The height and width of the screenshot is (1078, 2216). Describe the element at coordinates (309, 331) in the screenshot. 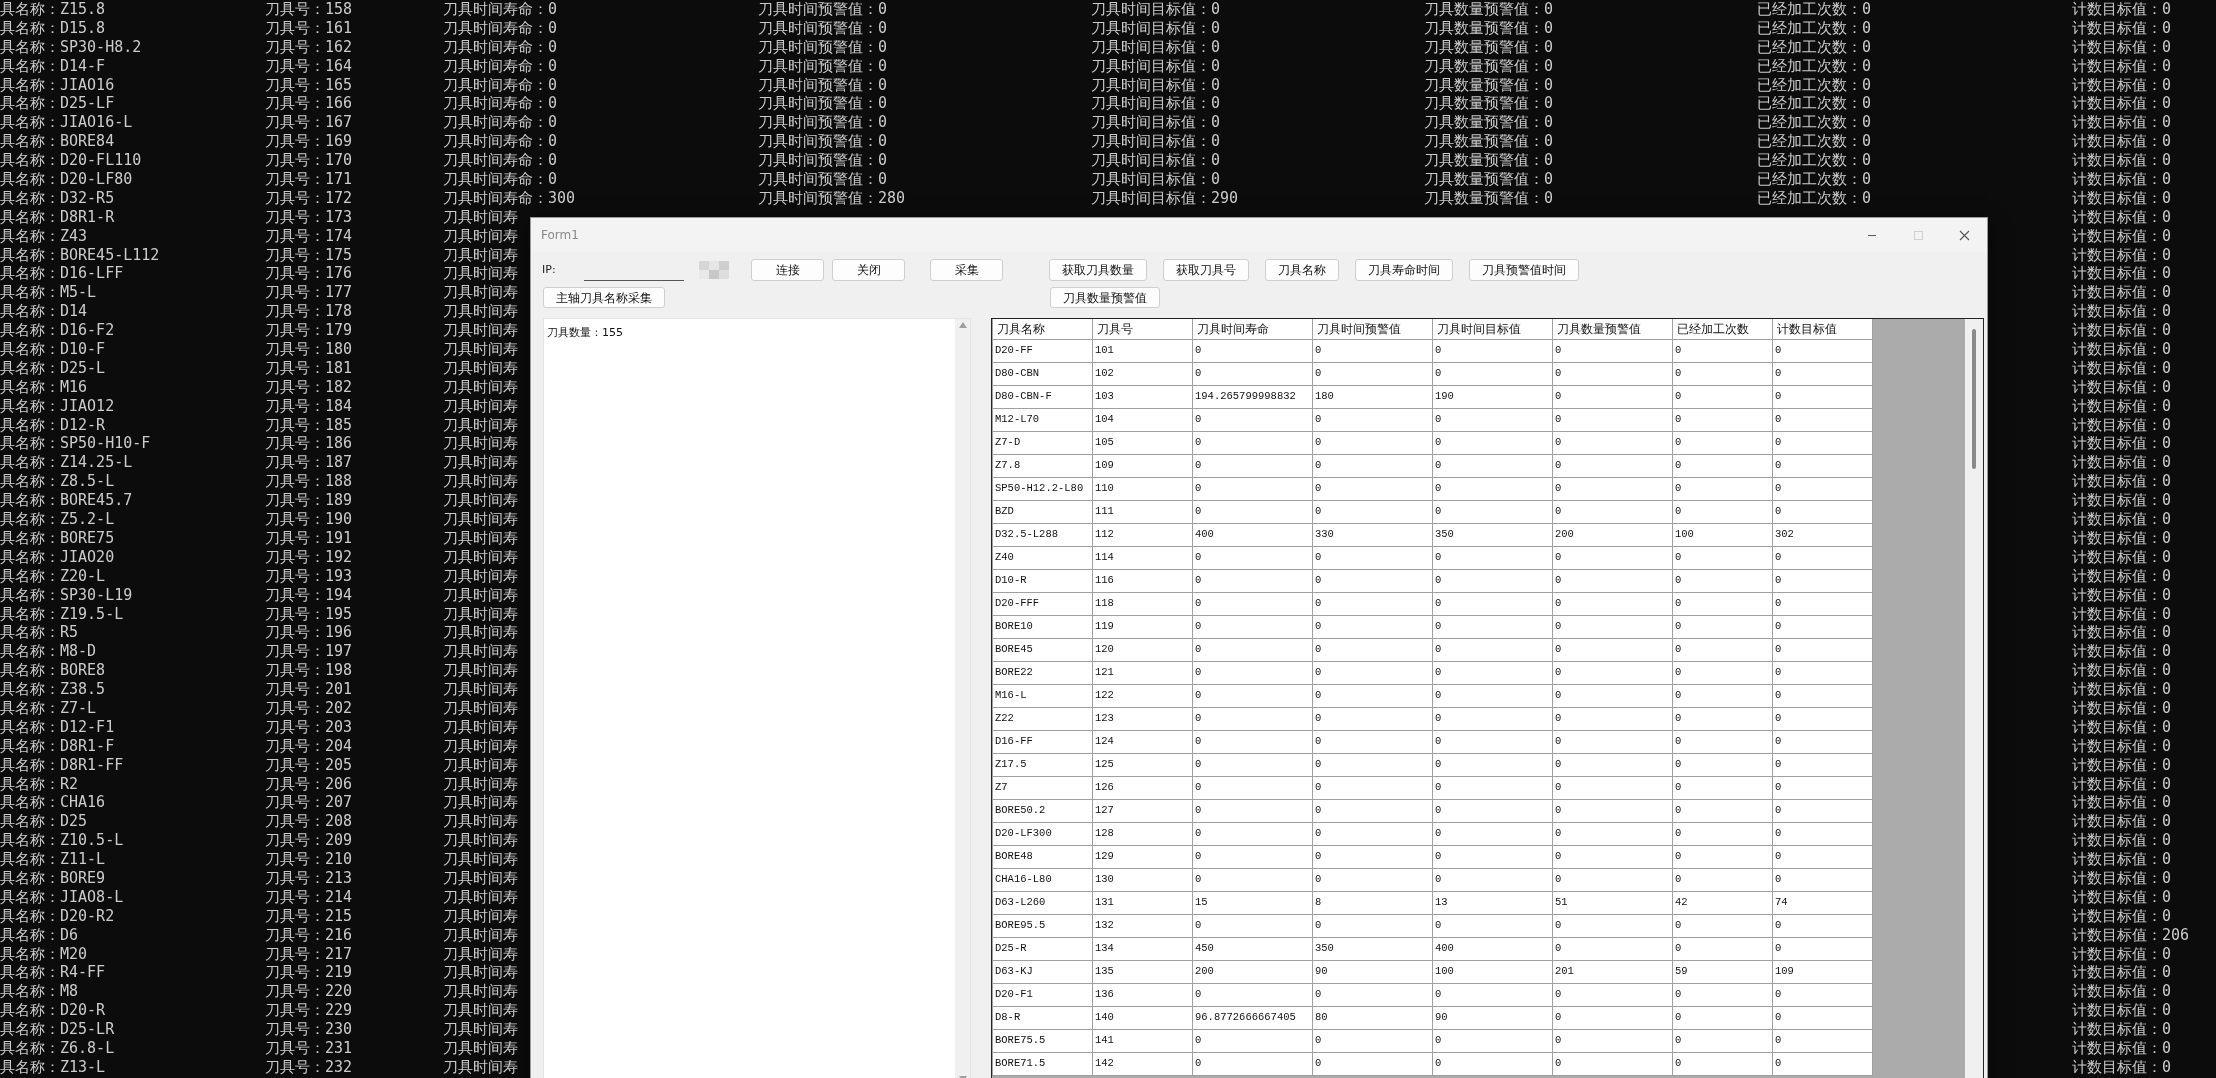

I see `console-text: 刀具号：179` at that location.